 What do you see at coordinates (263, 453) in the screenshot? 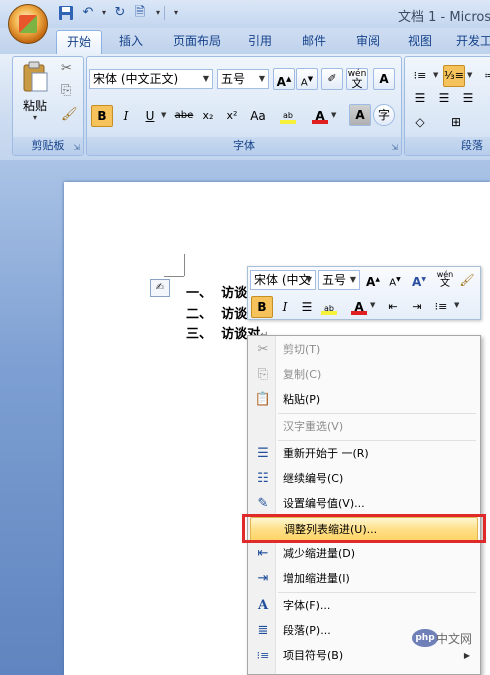
I see `restart-numbering-icon: ☰` at bounding box center [263, 453].